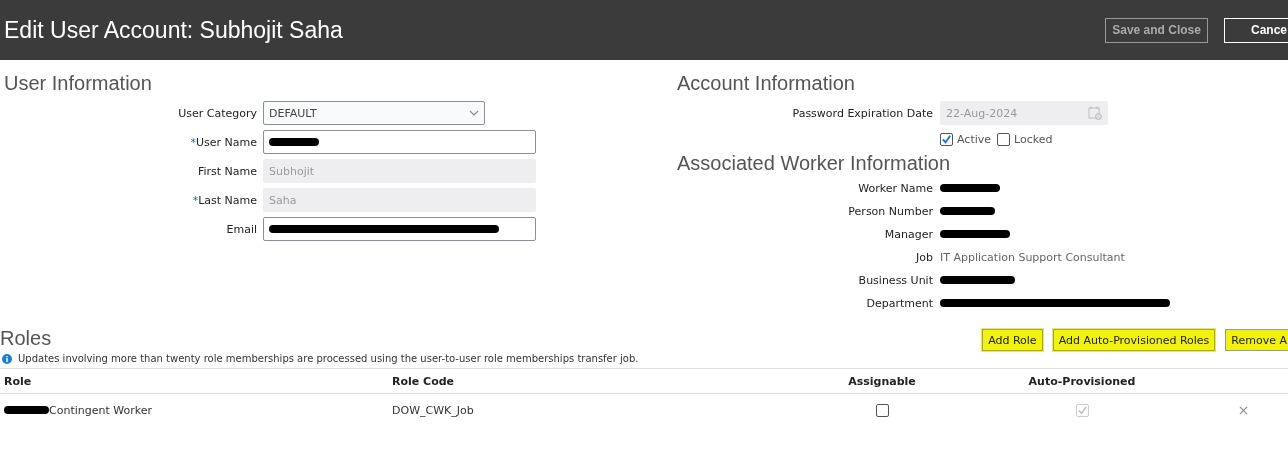  I want to click on info-icon, so click(7, 358).